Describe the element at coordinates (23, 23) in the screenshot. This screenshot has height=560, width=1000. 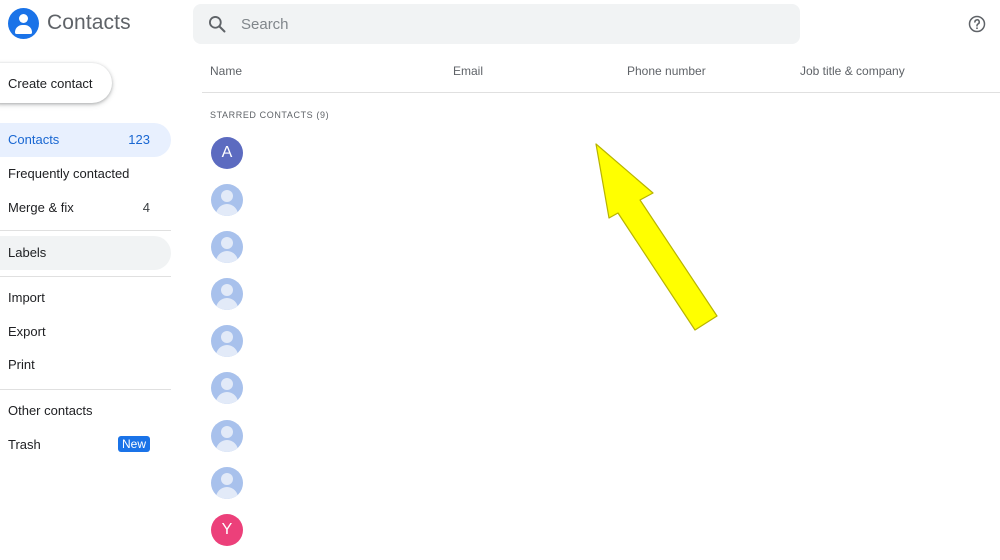
I see `contacts-logo-icon` at that location.